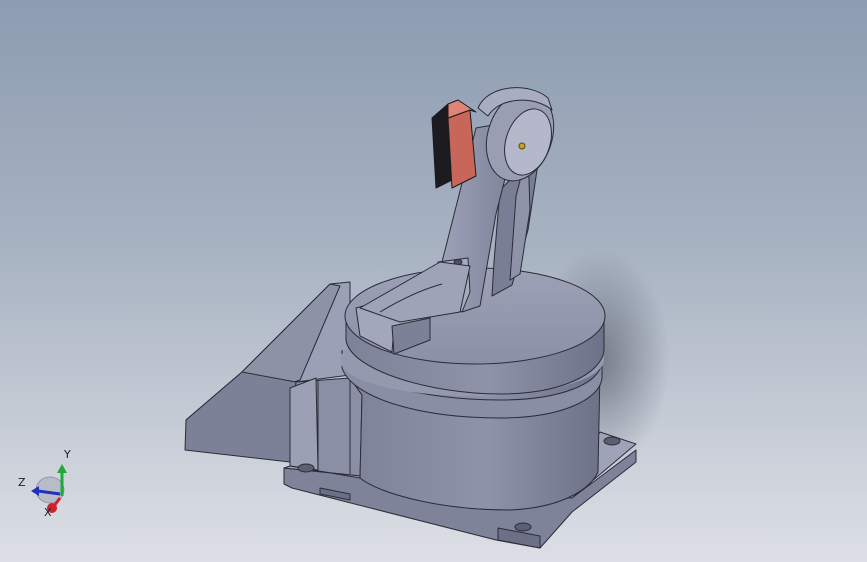  Describe the element at coordinates (454, 144) in the screenshot. I see `tool-head` at that location.